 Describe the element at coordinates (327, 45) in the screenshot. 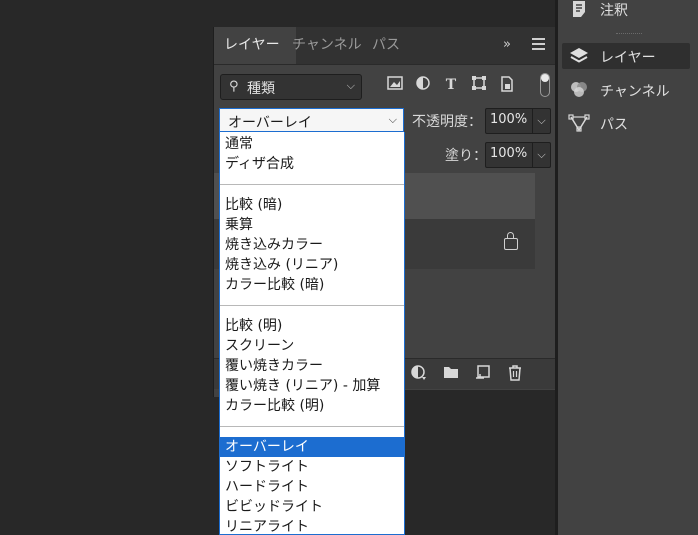

I see `tab-channels: チャンネル` at that location.